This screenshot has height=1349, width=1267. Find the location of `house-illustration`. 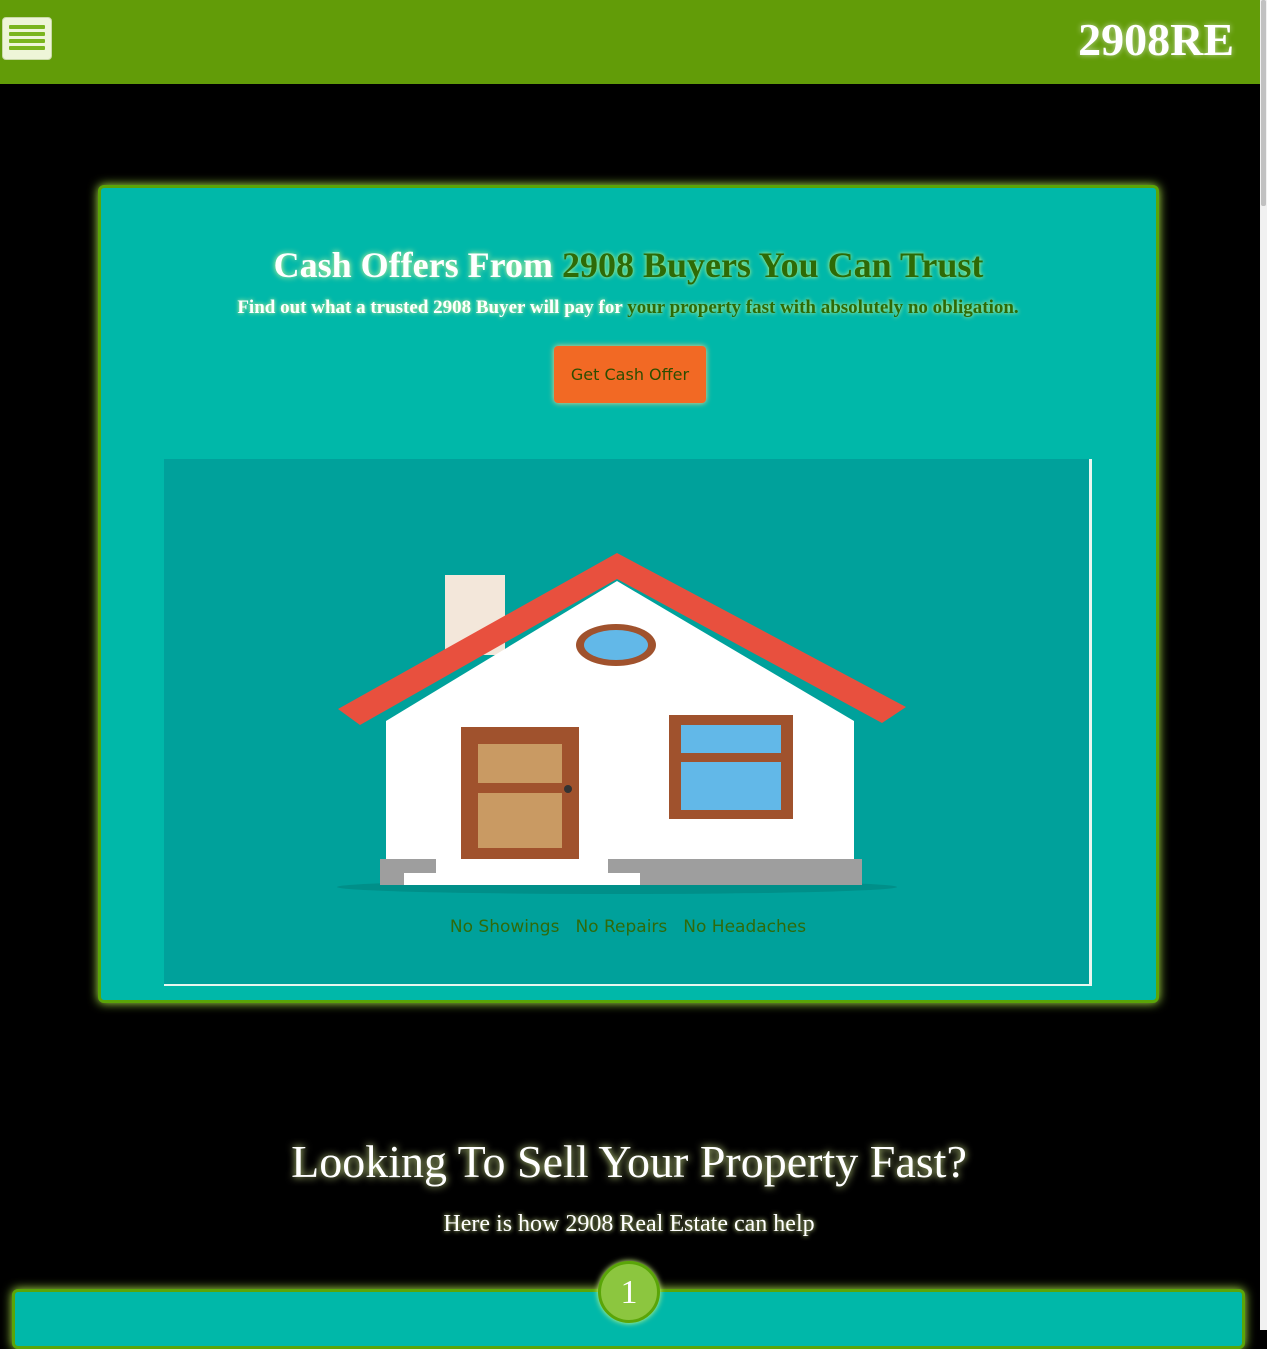

house-illustration is located at coordinates (621, 723).